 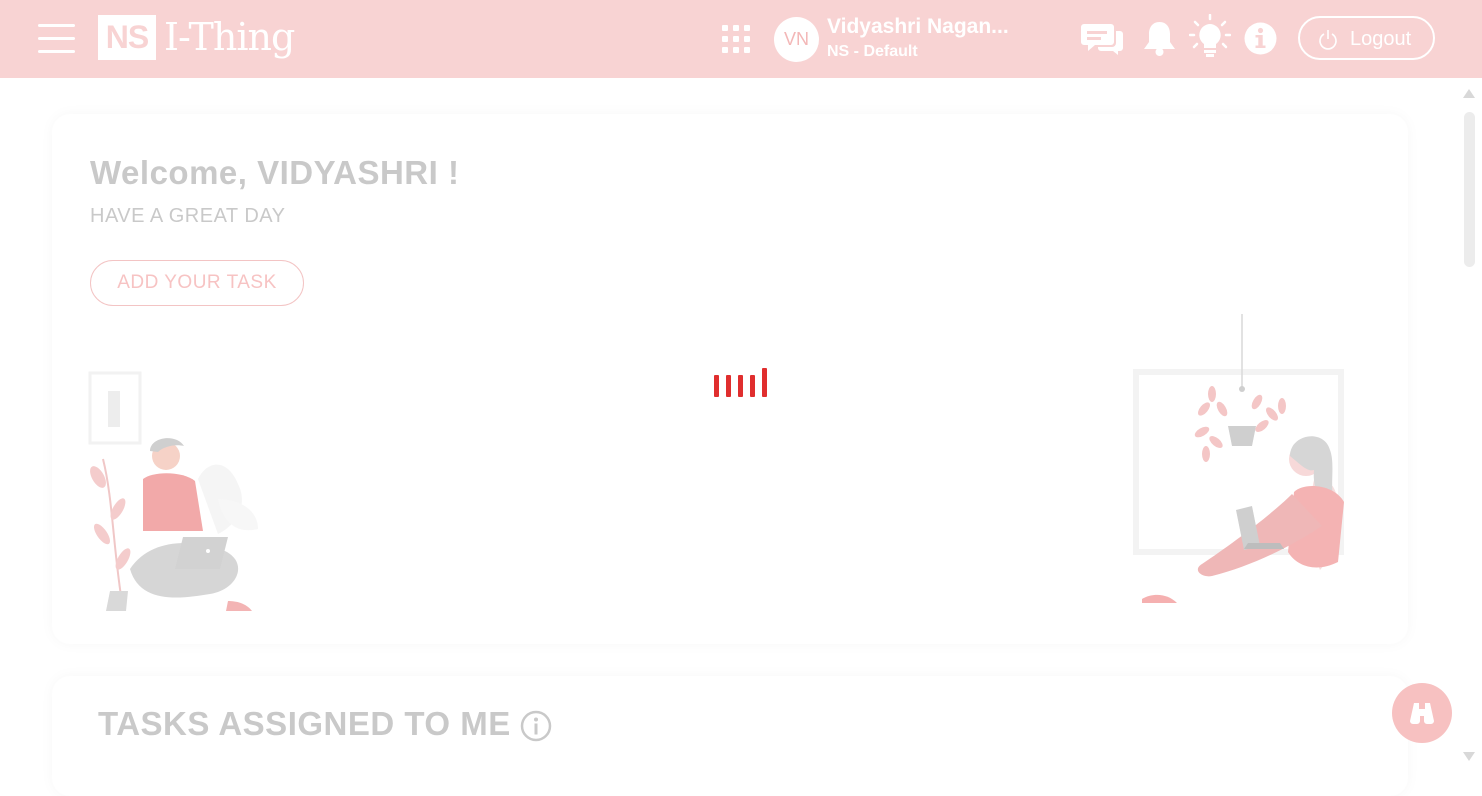 I want to click on bell-icon, so click(x=1159, y=38).